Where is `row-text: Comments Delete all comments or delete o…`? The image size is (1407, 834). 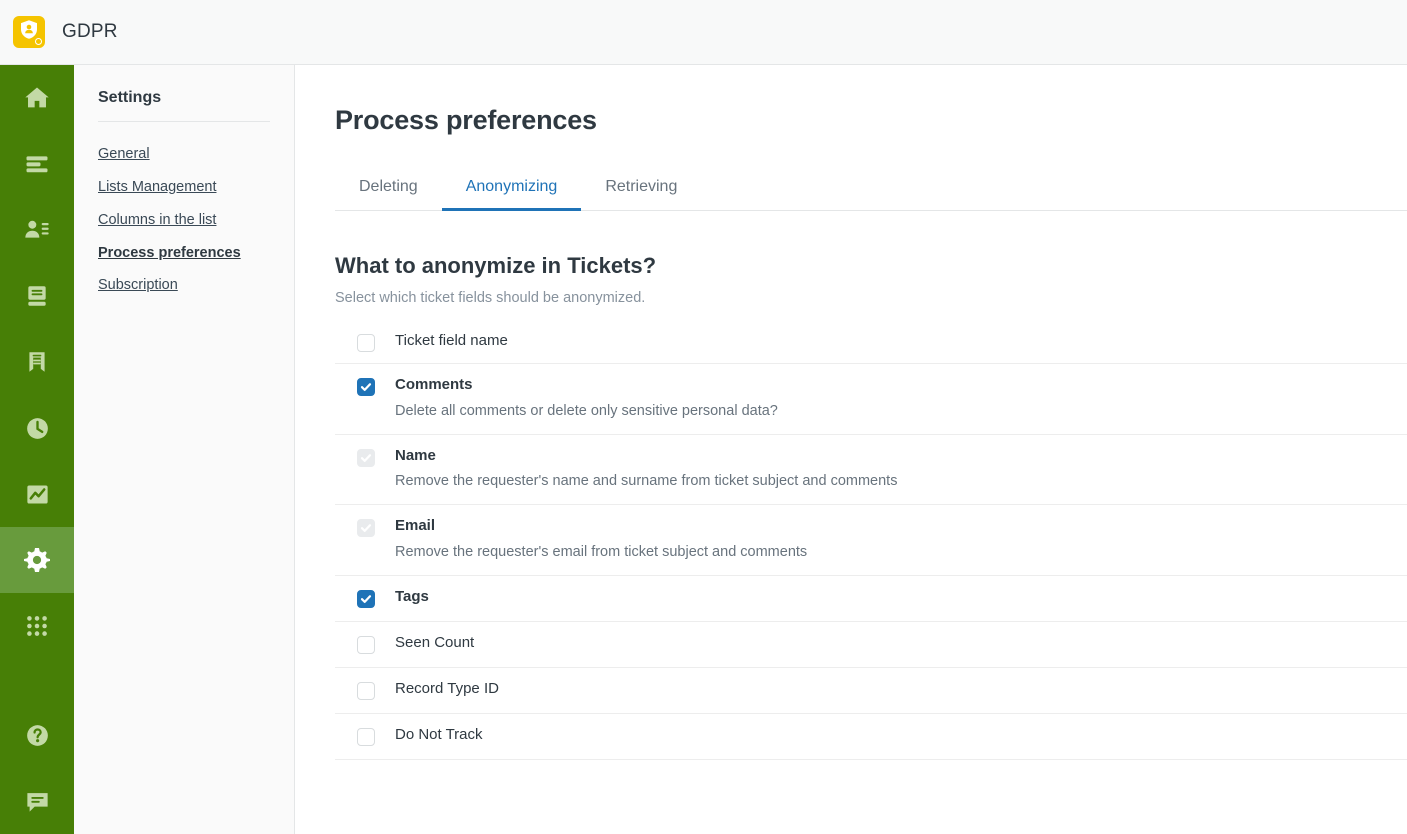
row-text: Comments Delete all comments or delete o… is located at coordinates (586, 398).